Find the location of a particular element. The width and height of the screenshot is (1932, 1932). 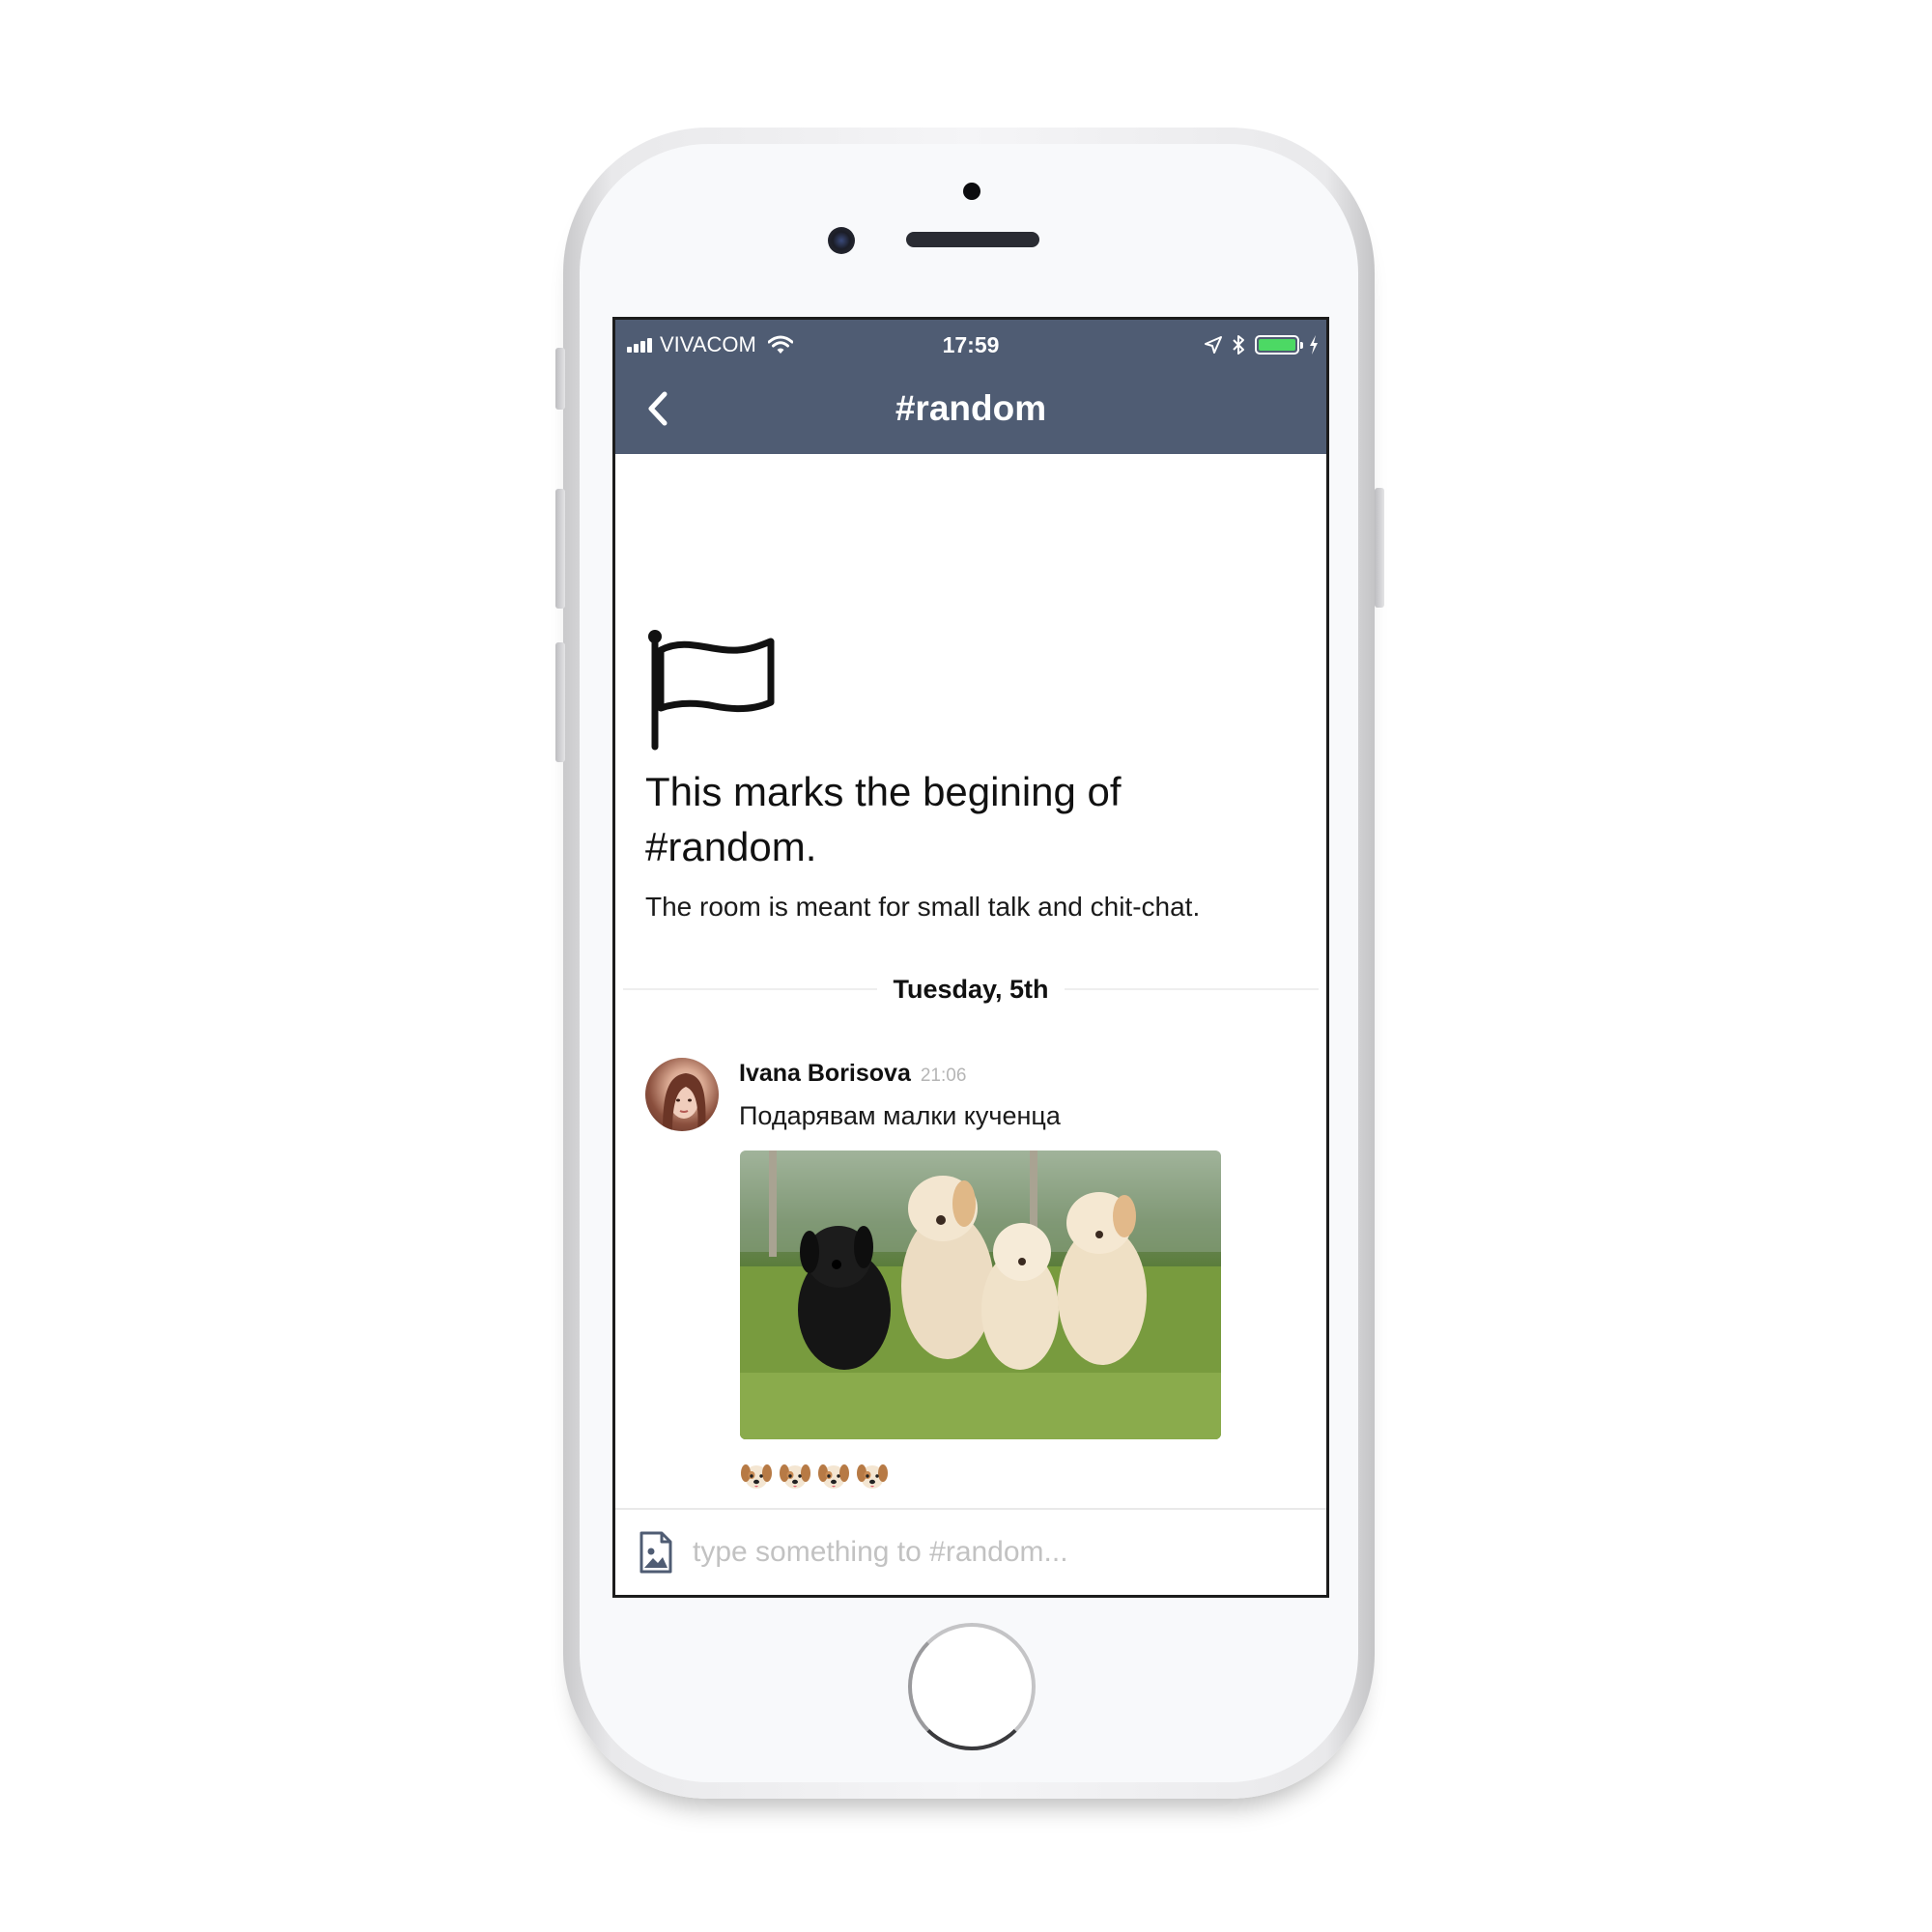

mute-switch is located at coordinates (560, 379).